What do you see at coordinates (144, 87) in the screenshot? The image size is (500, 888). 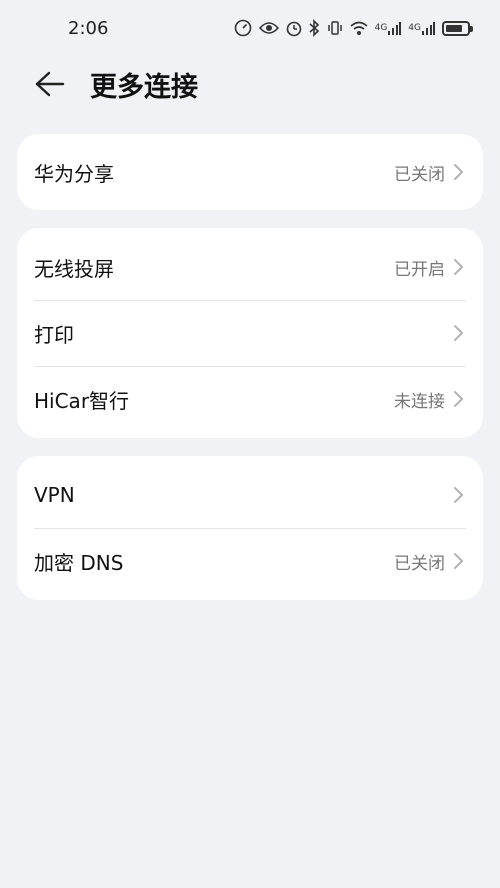 I see `page-title: 更多连接` at bounding box center [144, 87].